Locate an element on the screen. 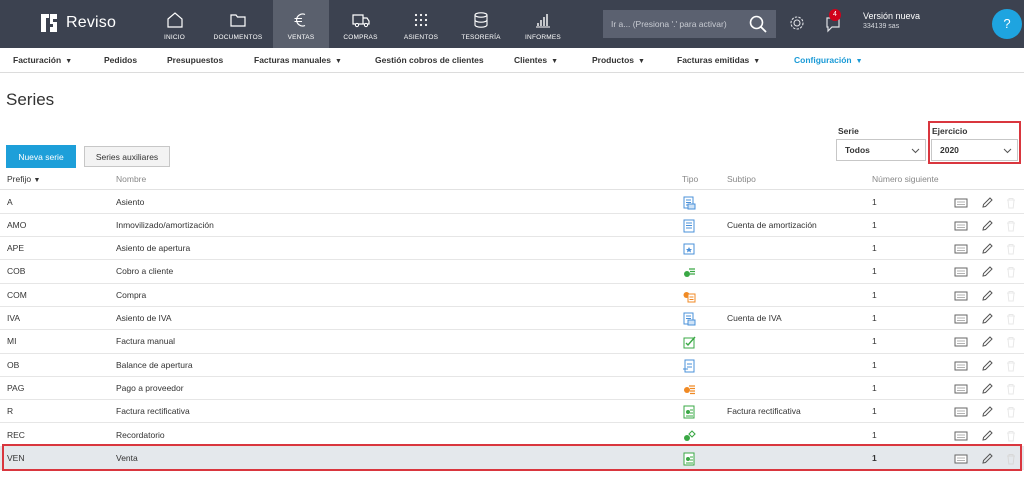 This screenshot has height=481, width=1024. subnav-pedidos: Pedidos is located at coordinates (120, 60).